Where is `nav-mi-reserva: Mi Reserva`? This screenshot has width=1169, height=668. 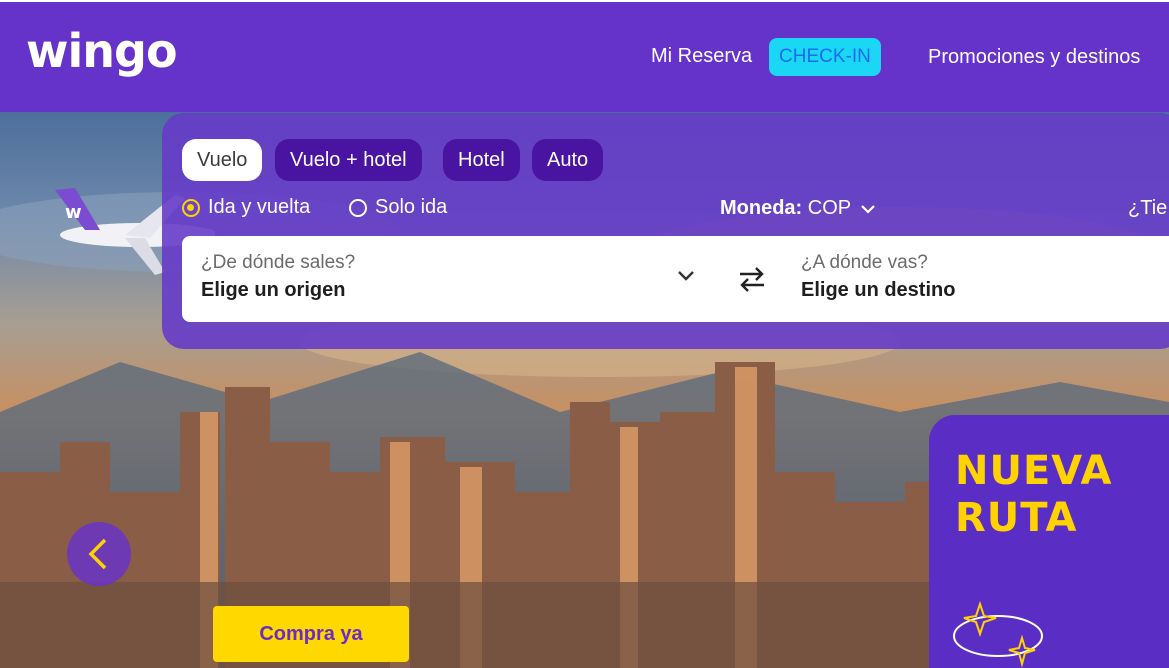 nav-mi-reserva: Mi Reserva is located at coordinates (701, 56).